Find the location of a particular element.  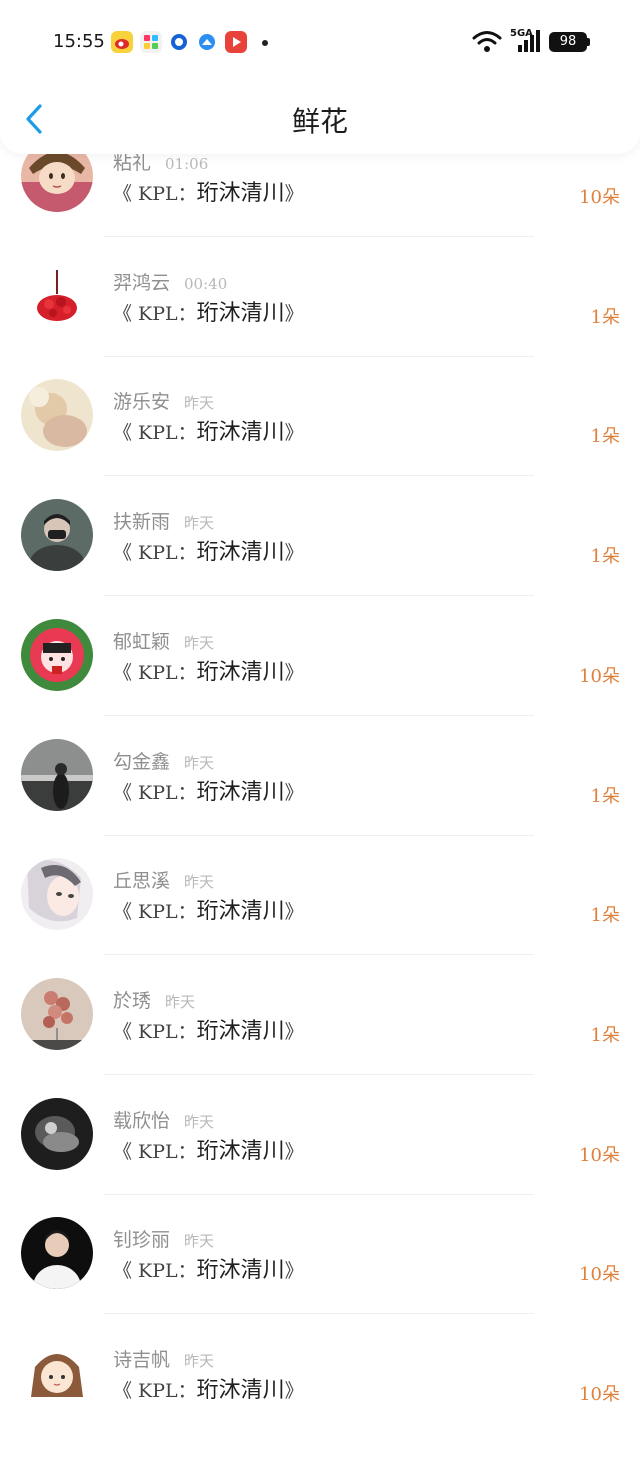

send-time: 01:06 is located at coordinates (187, 164).